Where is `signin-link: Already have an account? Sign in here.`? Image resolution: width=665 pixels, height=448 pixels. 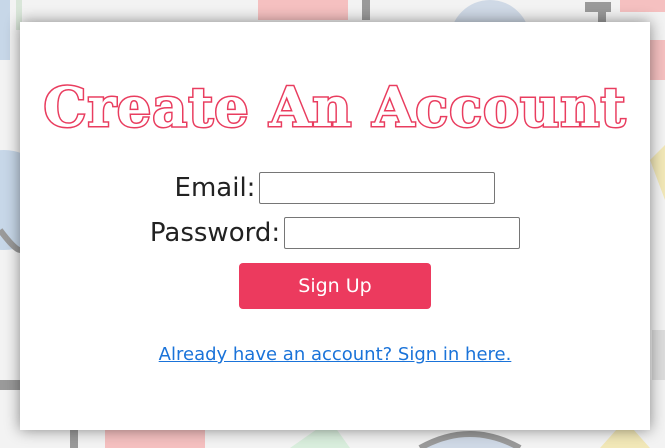
signin-link: Already have an account? Sign in here. is located at coordinates (335, 354).